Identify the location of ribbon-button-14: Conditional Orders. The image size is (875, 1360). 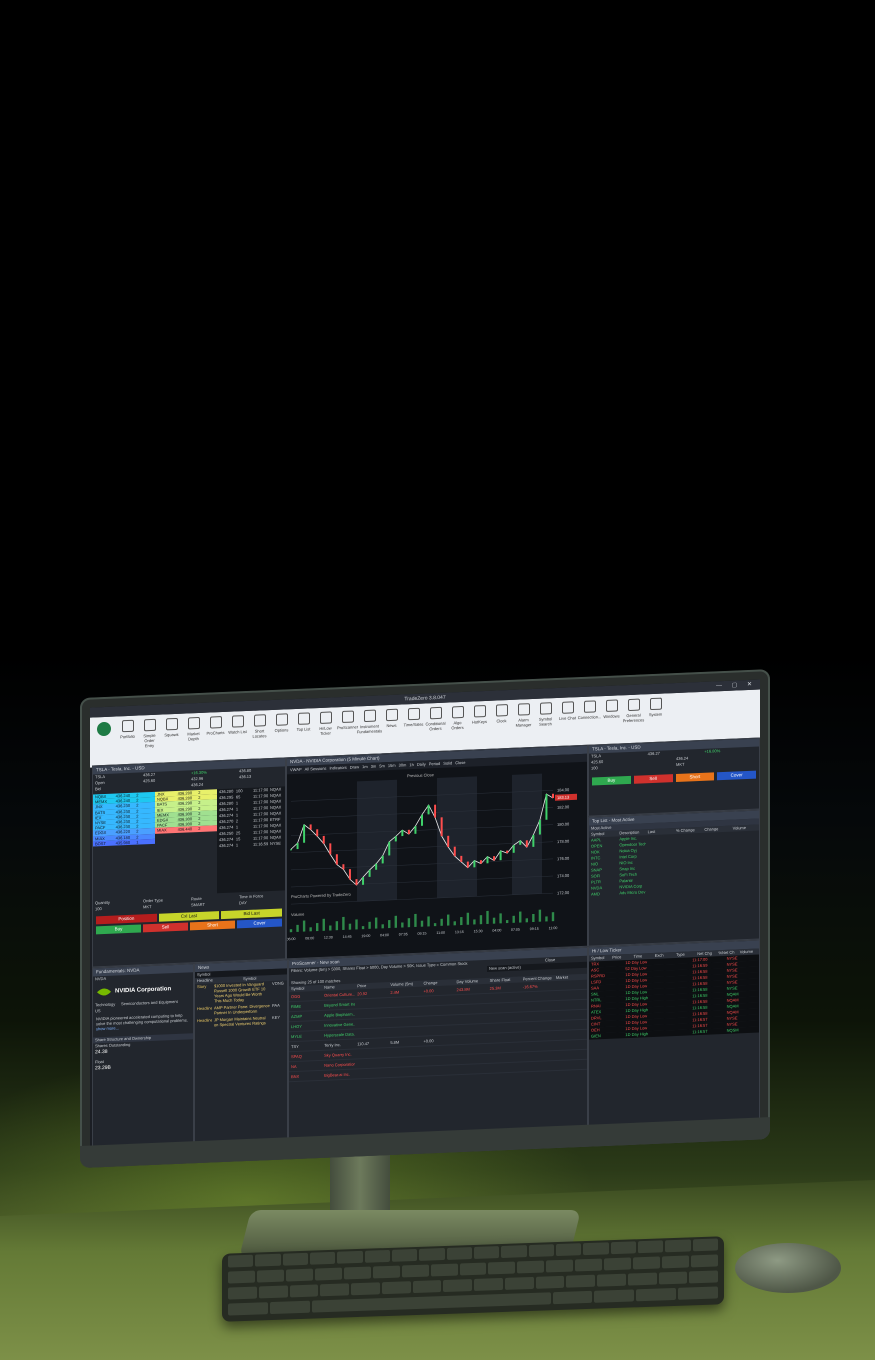
(436, 718).